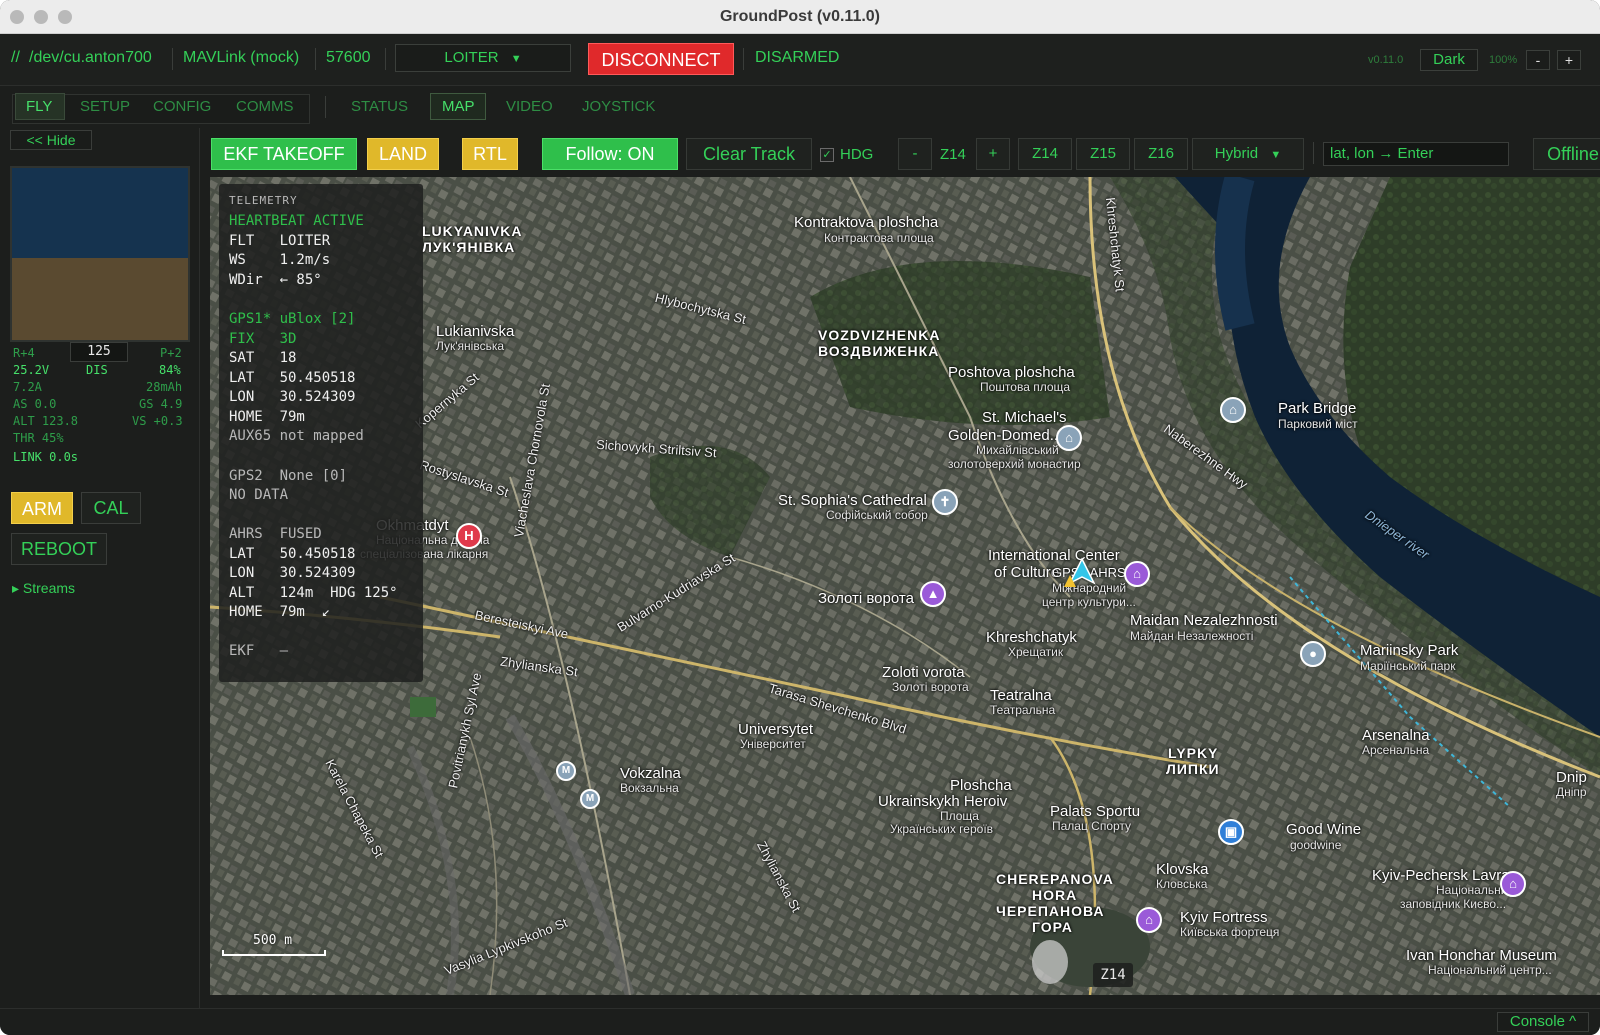  I want to click on map-label: Teatralna, so click(1021, 695).